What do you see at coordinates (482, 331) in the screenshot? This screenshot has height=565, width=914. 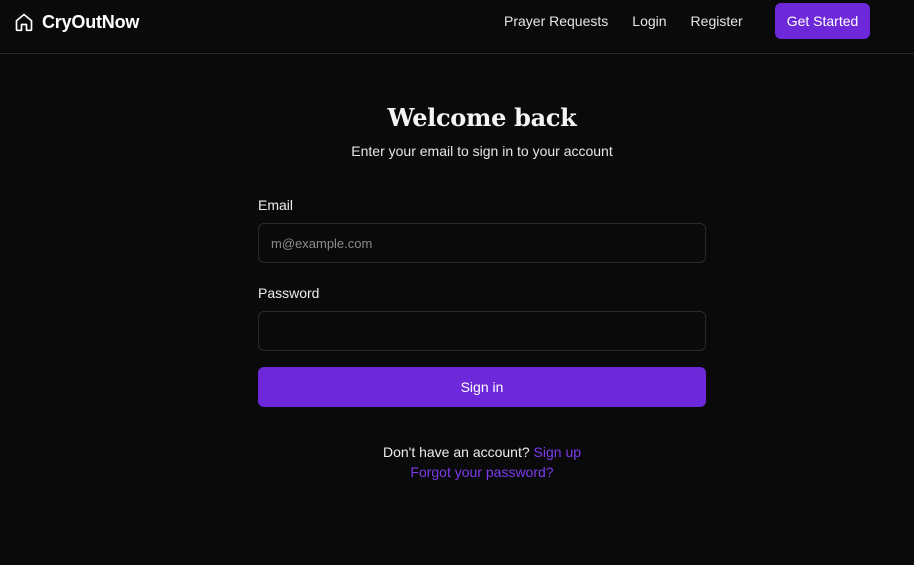 I see `password-input` at bounding box center [482, 331].